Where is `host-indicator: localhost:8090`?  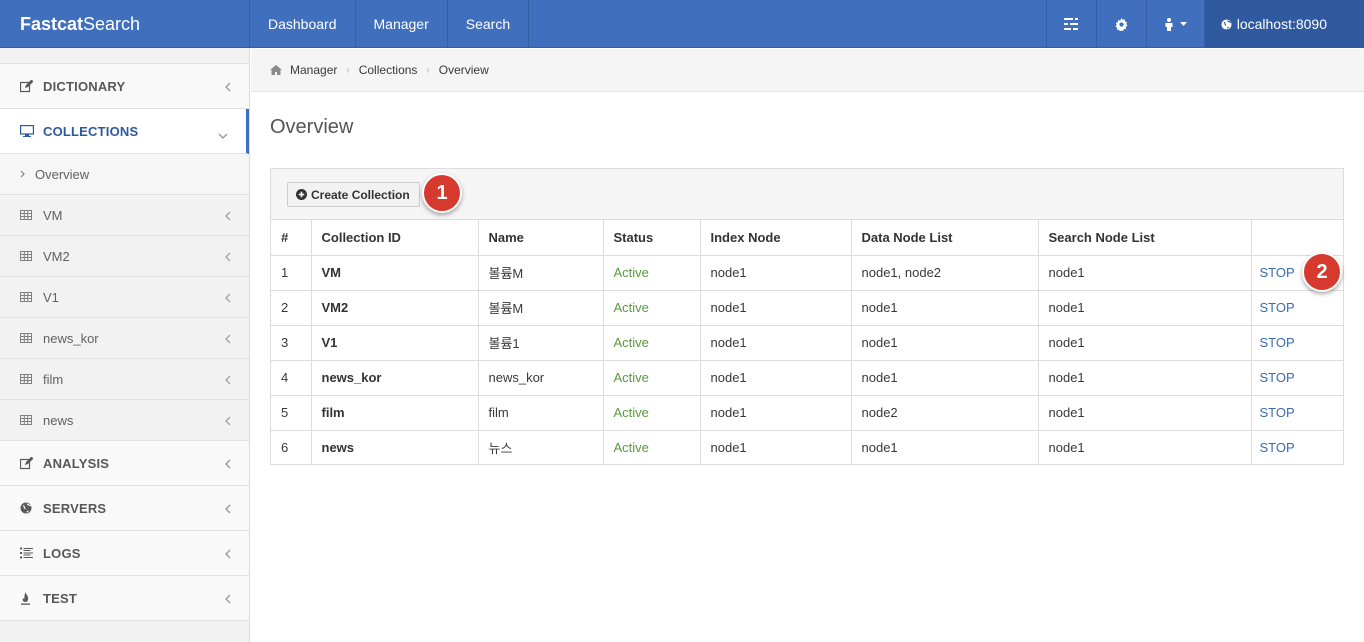 host-indicator: localhost:8090 is located at coordinates (1283, 24).